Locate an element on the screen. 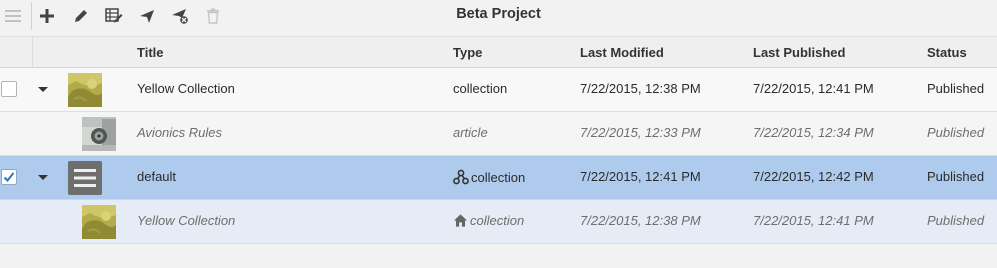 This screenshot has height=268, width=997. row-title: Avionics Rules is located at coordinates (180, 132).